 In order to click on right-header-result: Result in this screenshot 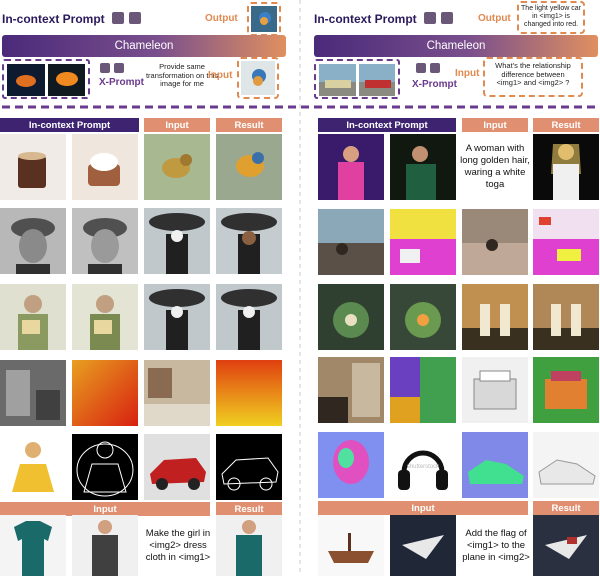, I will do `click(566, 125)`.